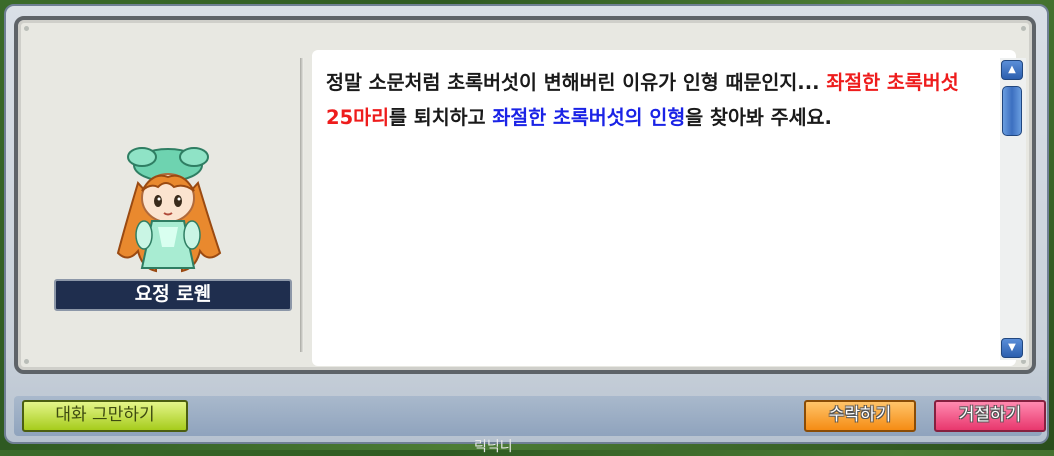 The height and width of the screenshot is (456, 1054). What do you see at coordinates (530, 416) in the screenshot?
I see `dialog-button-bar: 대화 그만하기 수락하기 거절하기` at bounding box center [530, 416].